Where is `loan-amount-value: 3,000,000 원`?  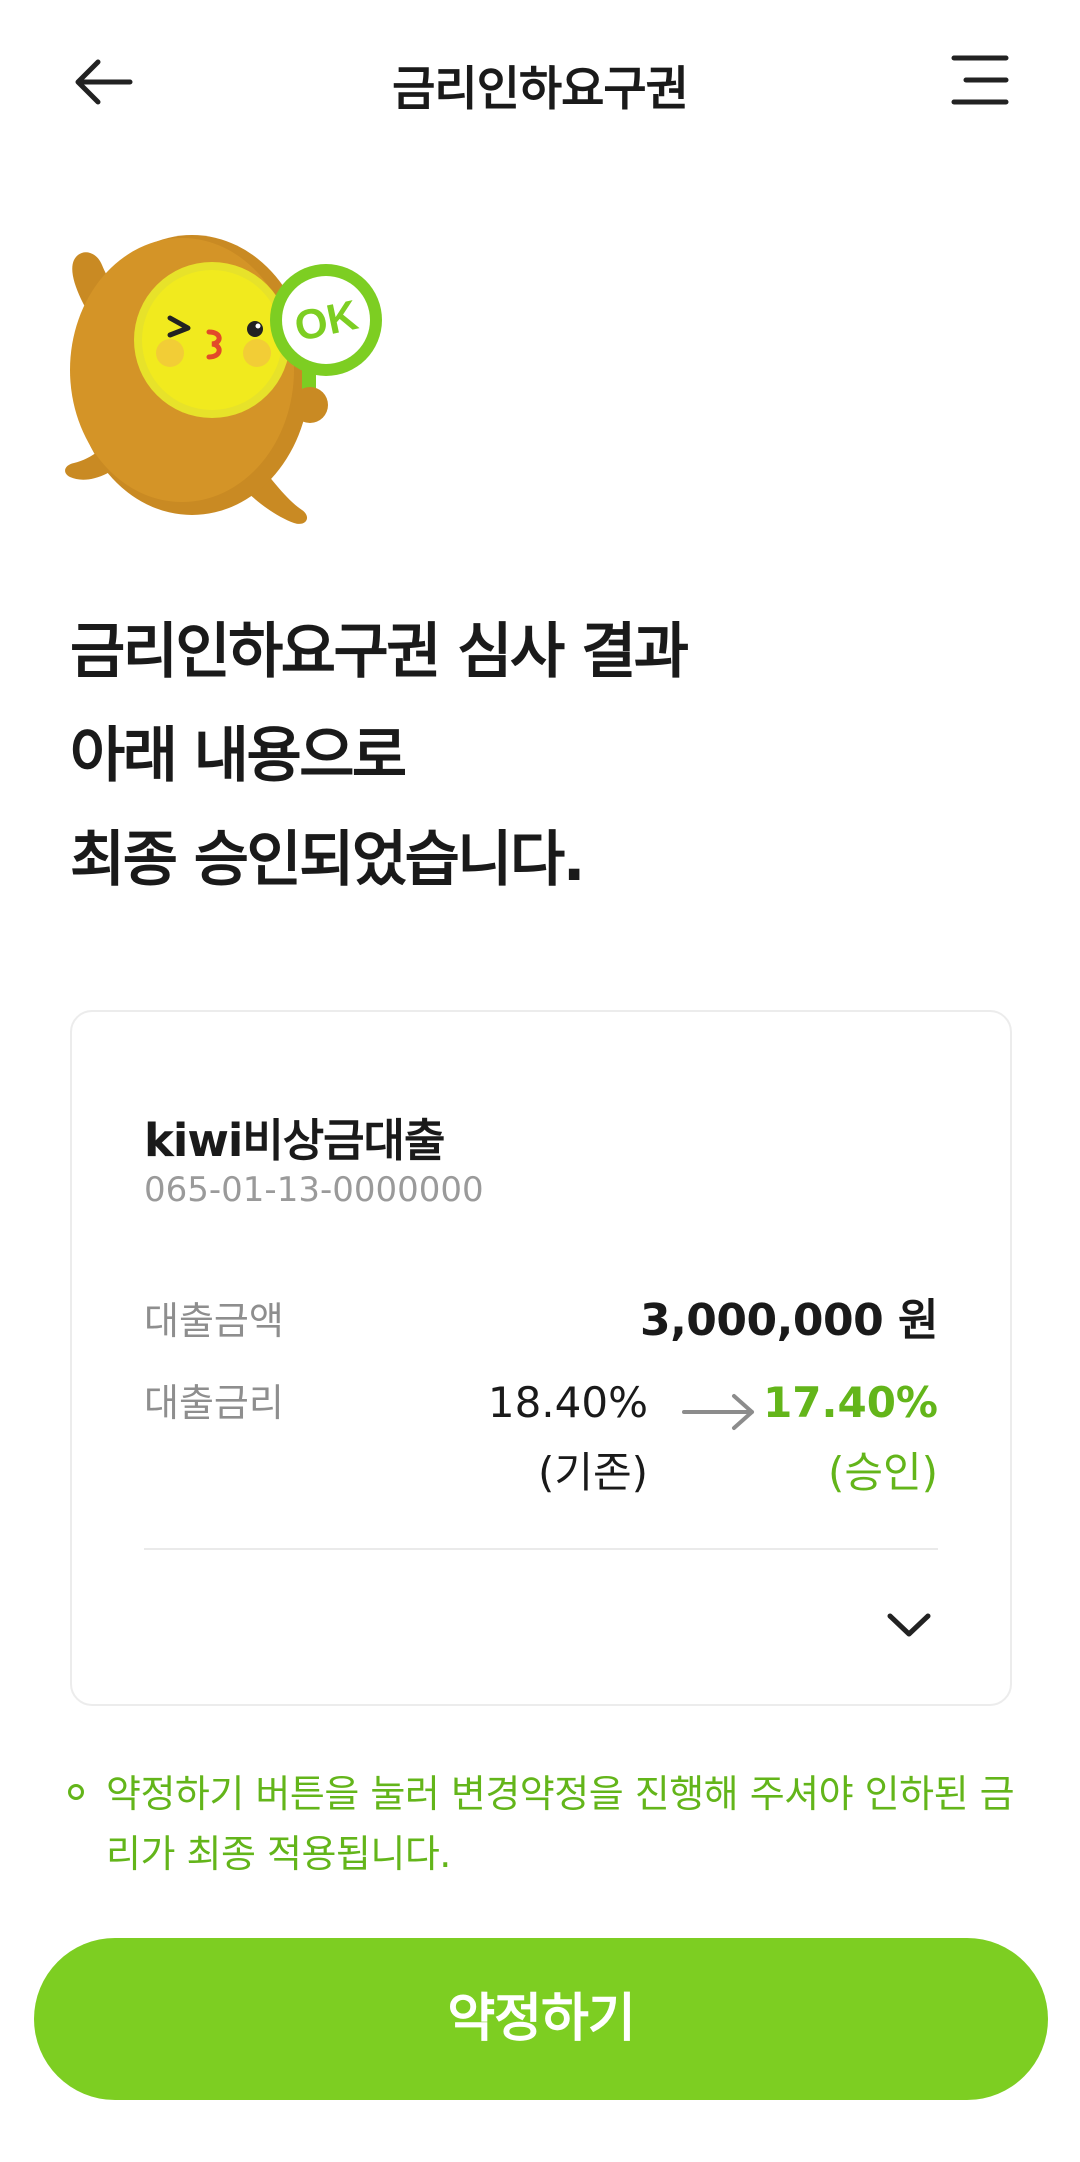
loan-amount-value: 3,000,000 원 is located at coordinates (789, 1320).